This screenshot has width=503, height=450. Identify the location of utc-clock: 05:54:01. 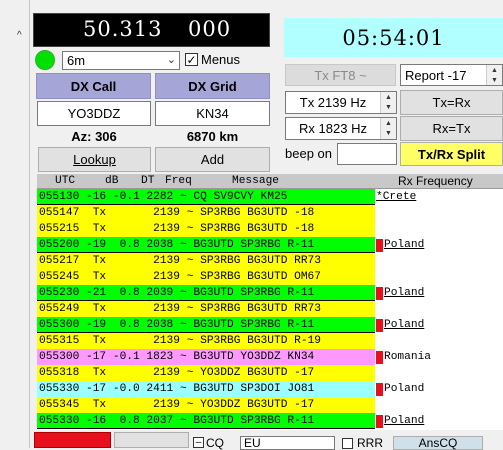
(393, 37).